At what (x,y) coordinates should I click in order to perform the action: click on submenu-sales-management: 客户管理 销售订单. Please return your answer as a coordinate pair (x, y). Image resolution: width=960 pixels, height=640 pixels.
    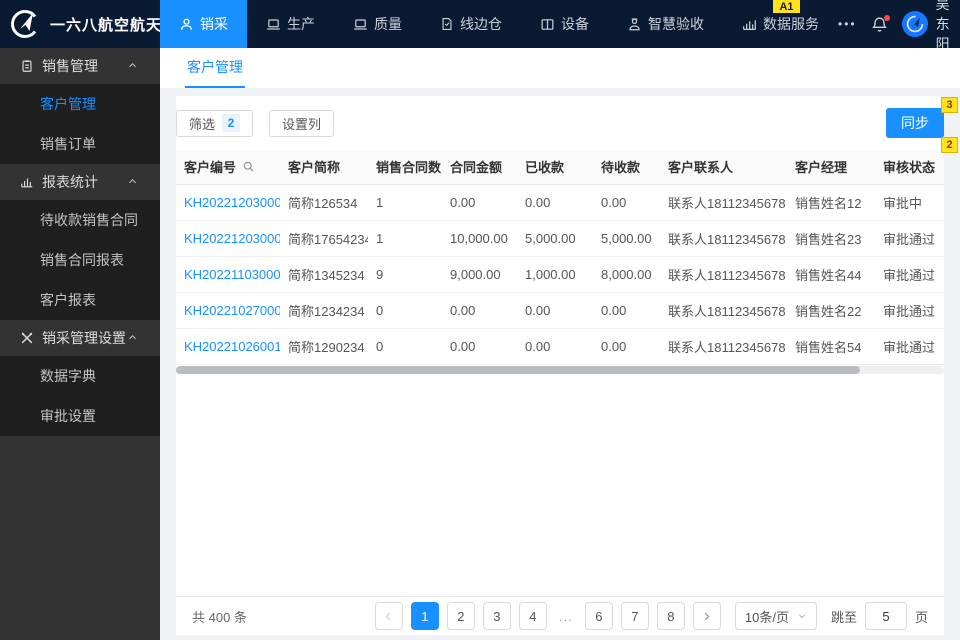
    Looking at the image, I should click on (80, 124).